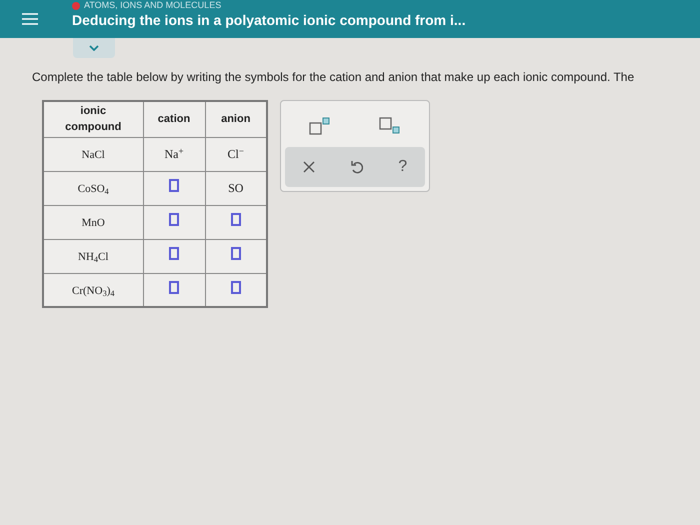 The height and width of the screenshot is (525, 700). What do you see at coordinates (236, 188) in the screenshot?
I see `answer-field: SO` at bounding box center [236, 188].